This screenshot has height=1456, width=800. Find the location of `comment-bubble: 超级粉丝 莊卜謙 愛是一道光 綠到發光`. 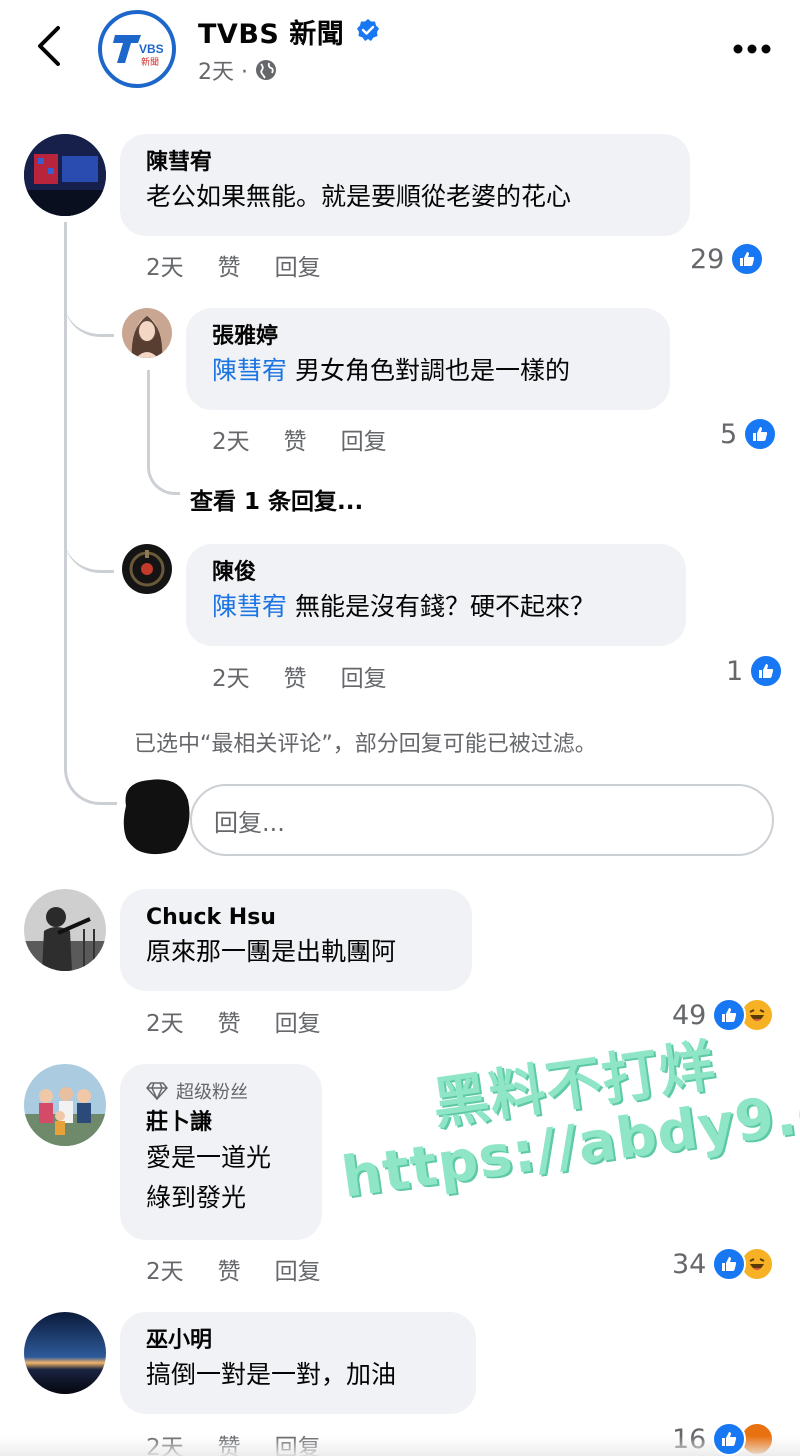

comment-bubble: 超级粉丝 莊卜謙 愛是一道光 綠到發光 is located at coordinates (221, 1152).